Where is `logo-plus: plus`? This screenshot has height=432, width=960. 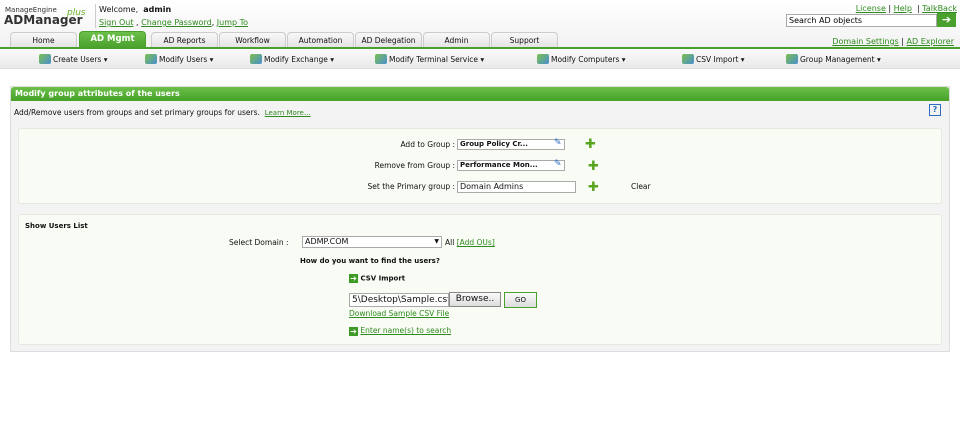 logo-plus: plus is located at coordinates (76, 13).